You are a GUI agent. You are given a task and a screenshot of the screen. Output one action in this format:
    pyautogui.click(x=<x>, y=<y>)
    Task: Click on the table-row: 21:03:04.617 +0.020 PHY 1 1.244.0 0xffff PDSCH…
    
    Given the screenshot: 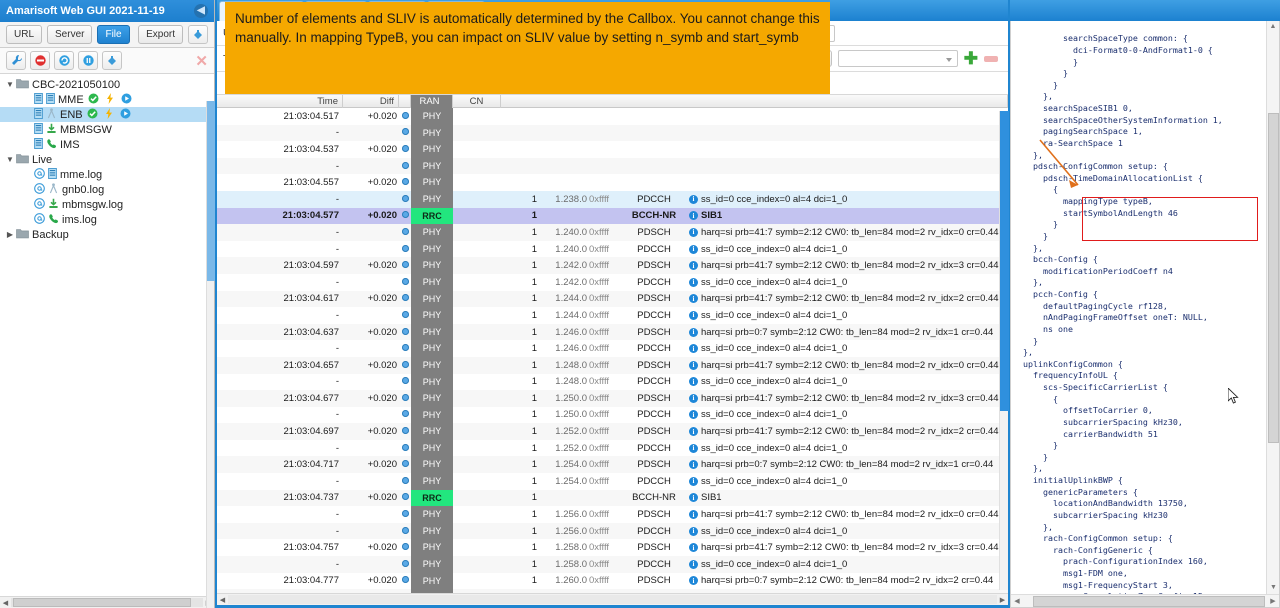 What is the action you would take?
    pyautogui.click(x=612, y=299)
    